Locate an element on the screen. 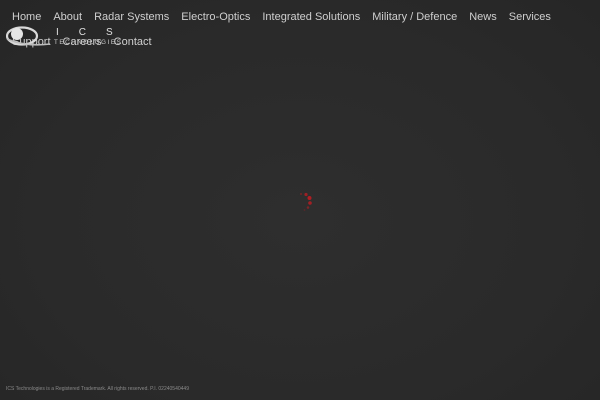  nav-item-home: Home is located at coordinates (26, 17).